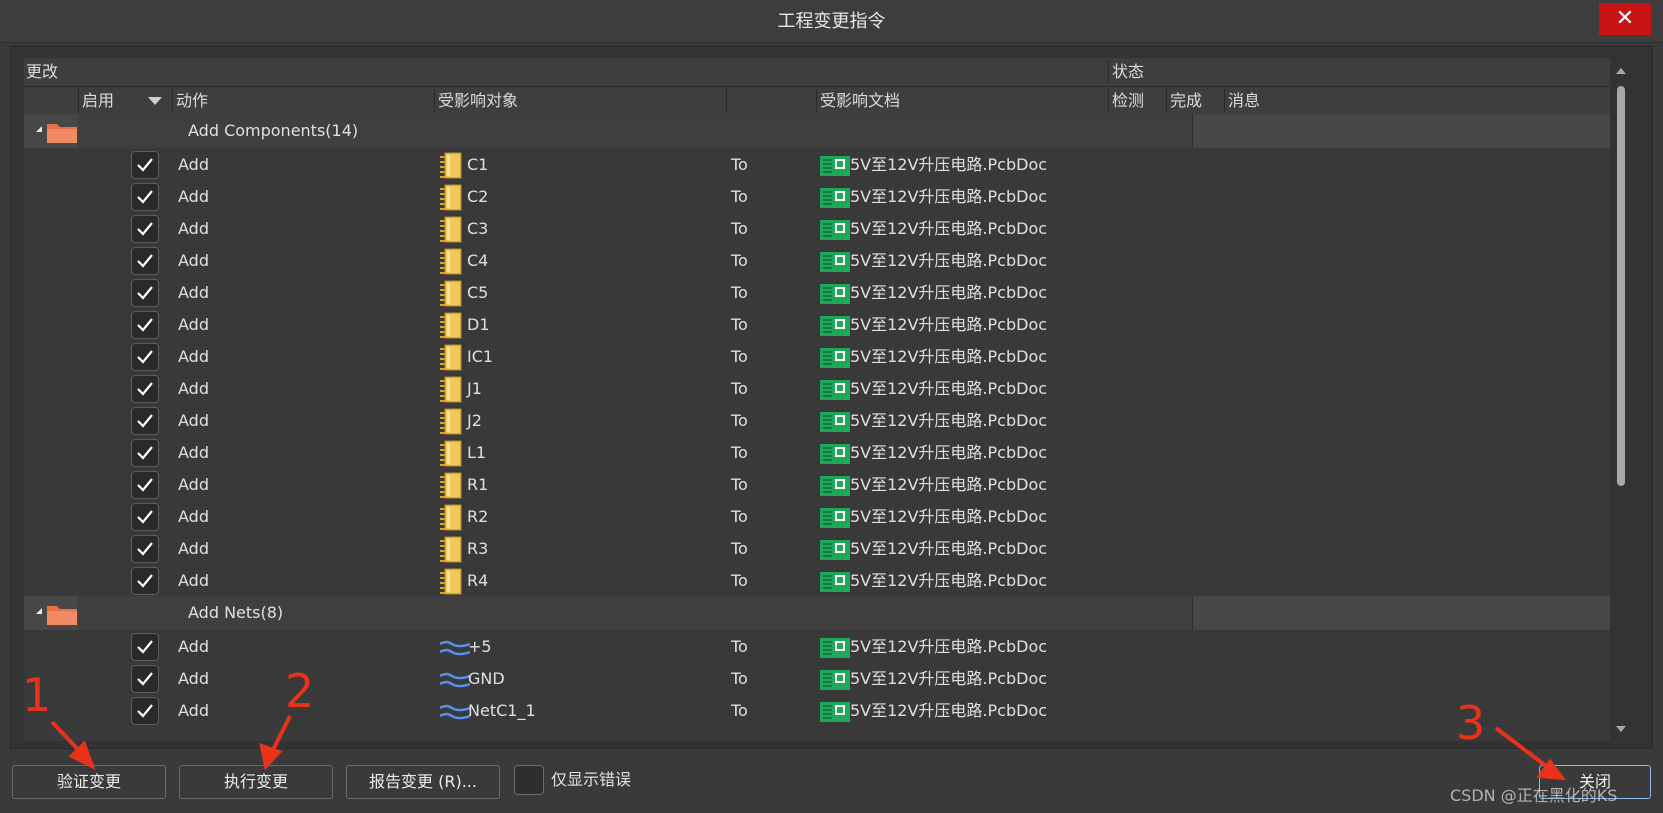 Image resolution: width=1663 pixels, height=813 pixels. I want to click on csdn-watermark: CSDN @正在黑化的KS, so click(1534, 795).